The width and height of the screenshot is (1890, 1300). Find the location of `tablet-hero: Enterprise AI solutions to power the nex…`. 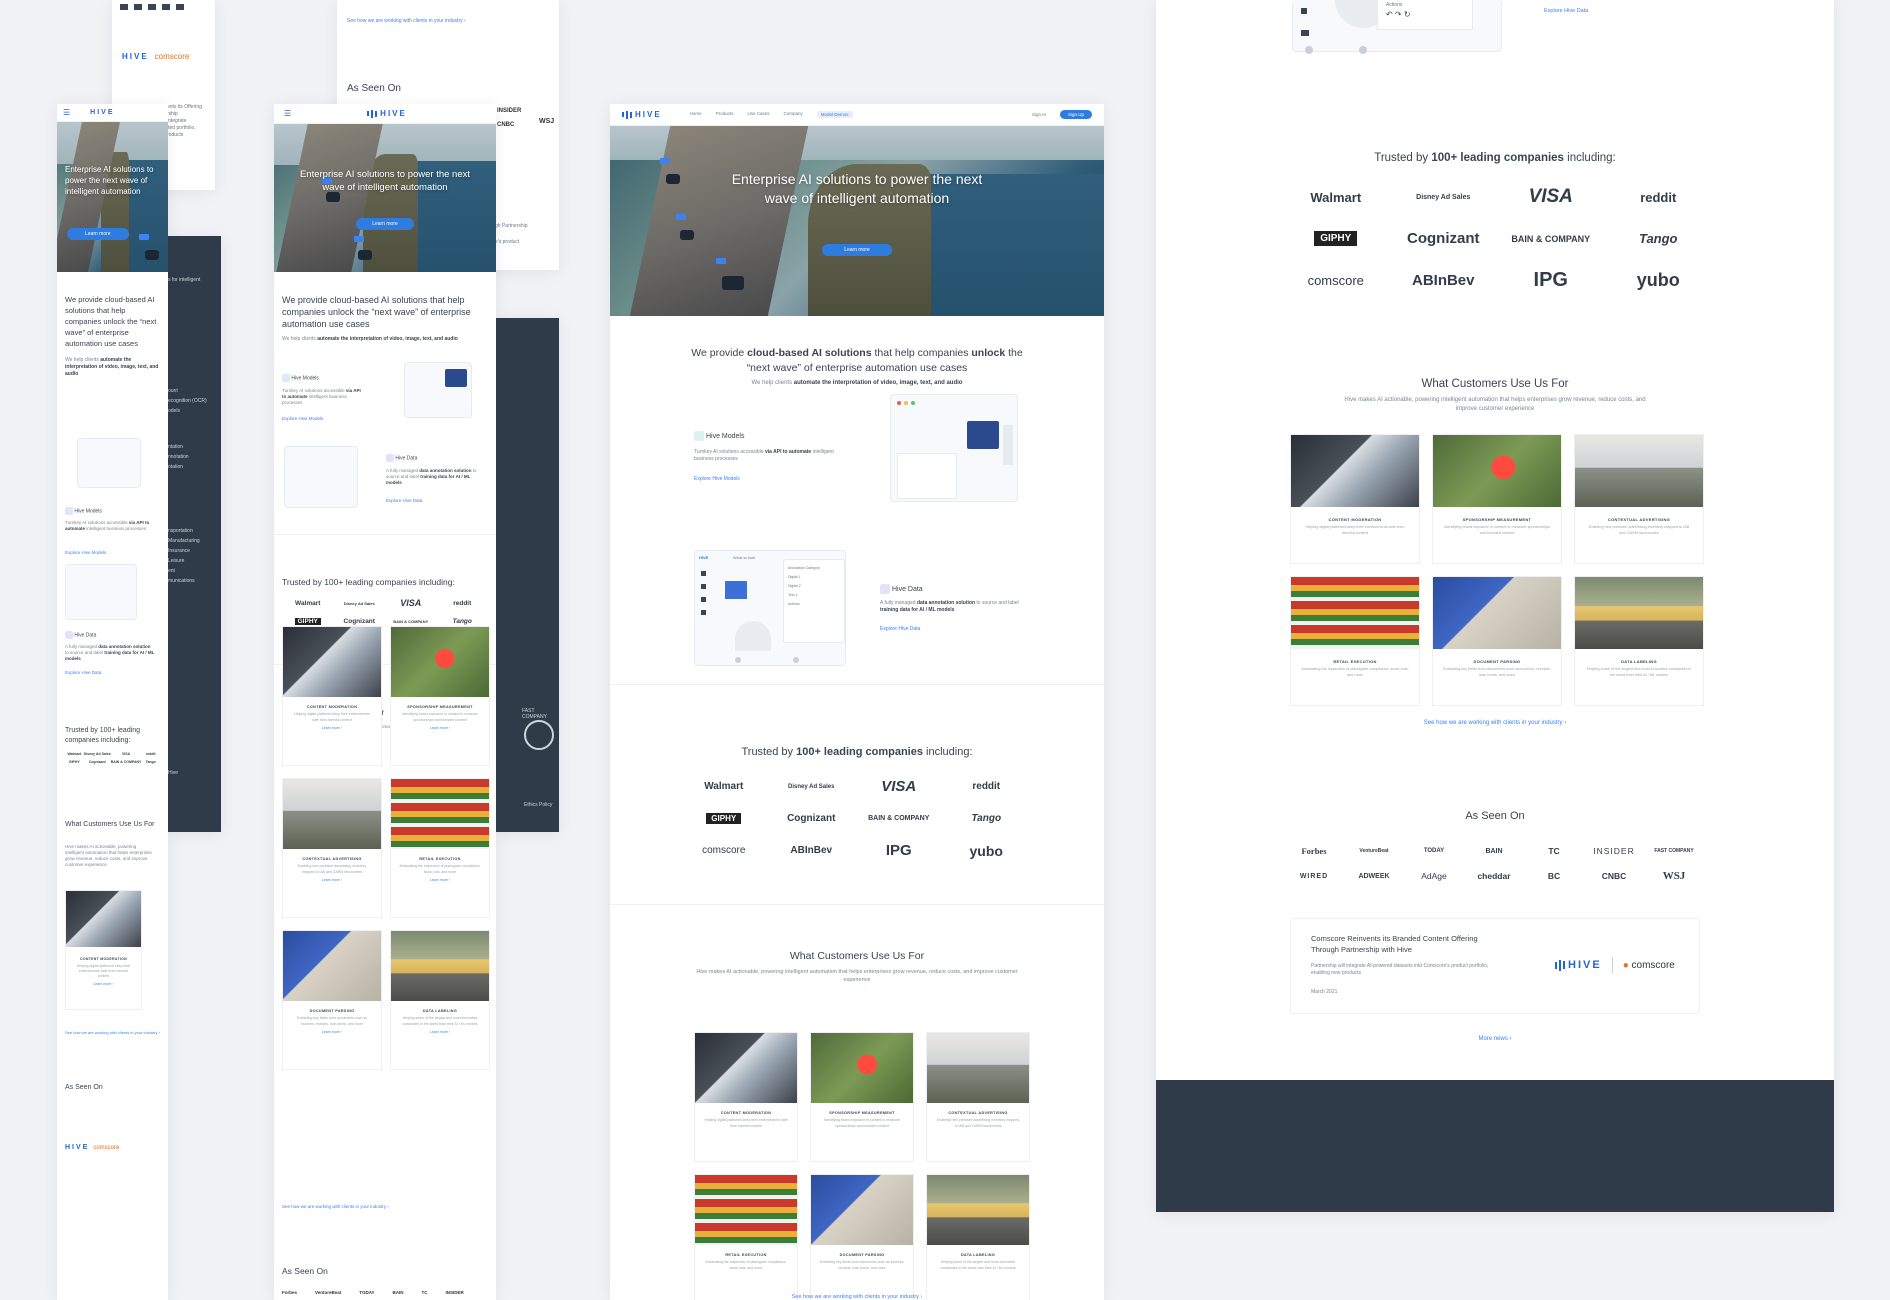

tablet-hero: Enterprise AI solutions to power the nex… is located at coordinates (385, 198).